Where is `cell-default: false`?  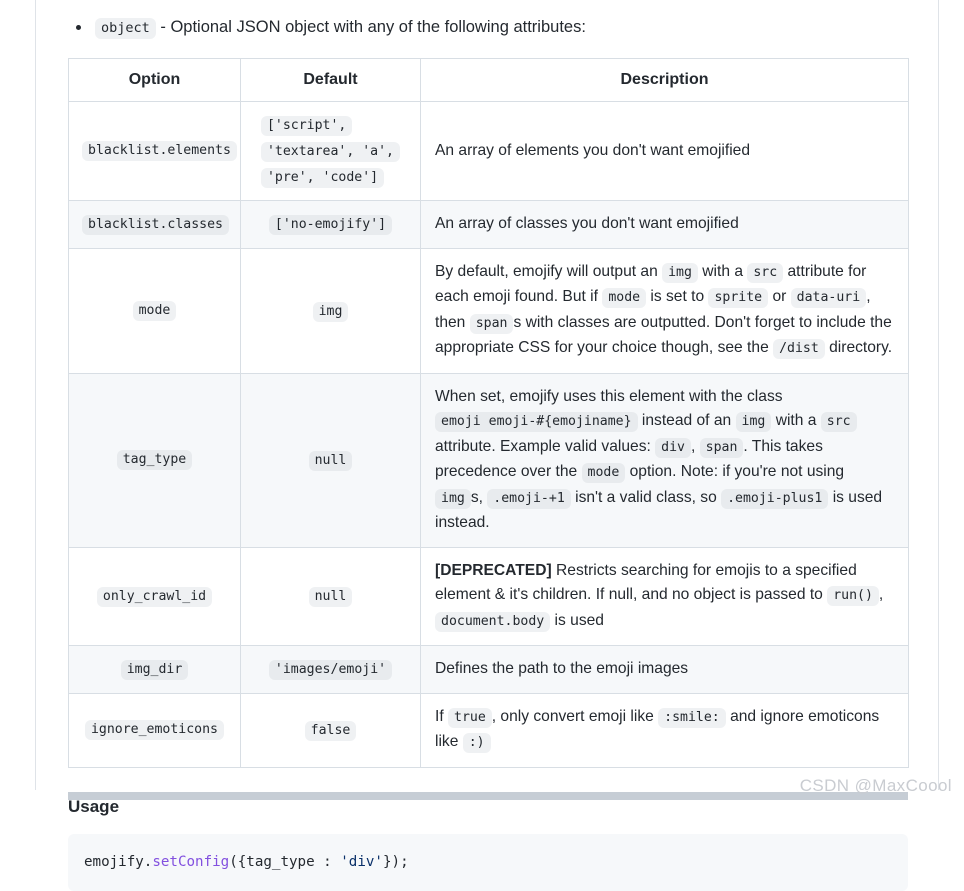 cell-default: false is located at coordinates (330, 730).